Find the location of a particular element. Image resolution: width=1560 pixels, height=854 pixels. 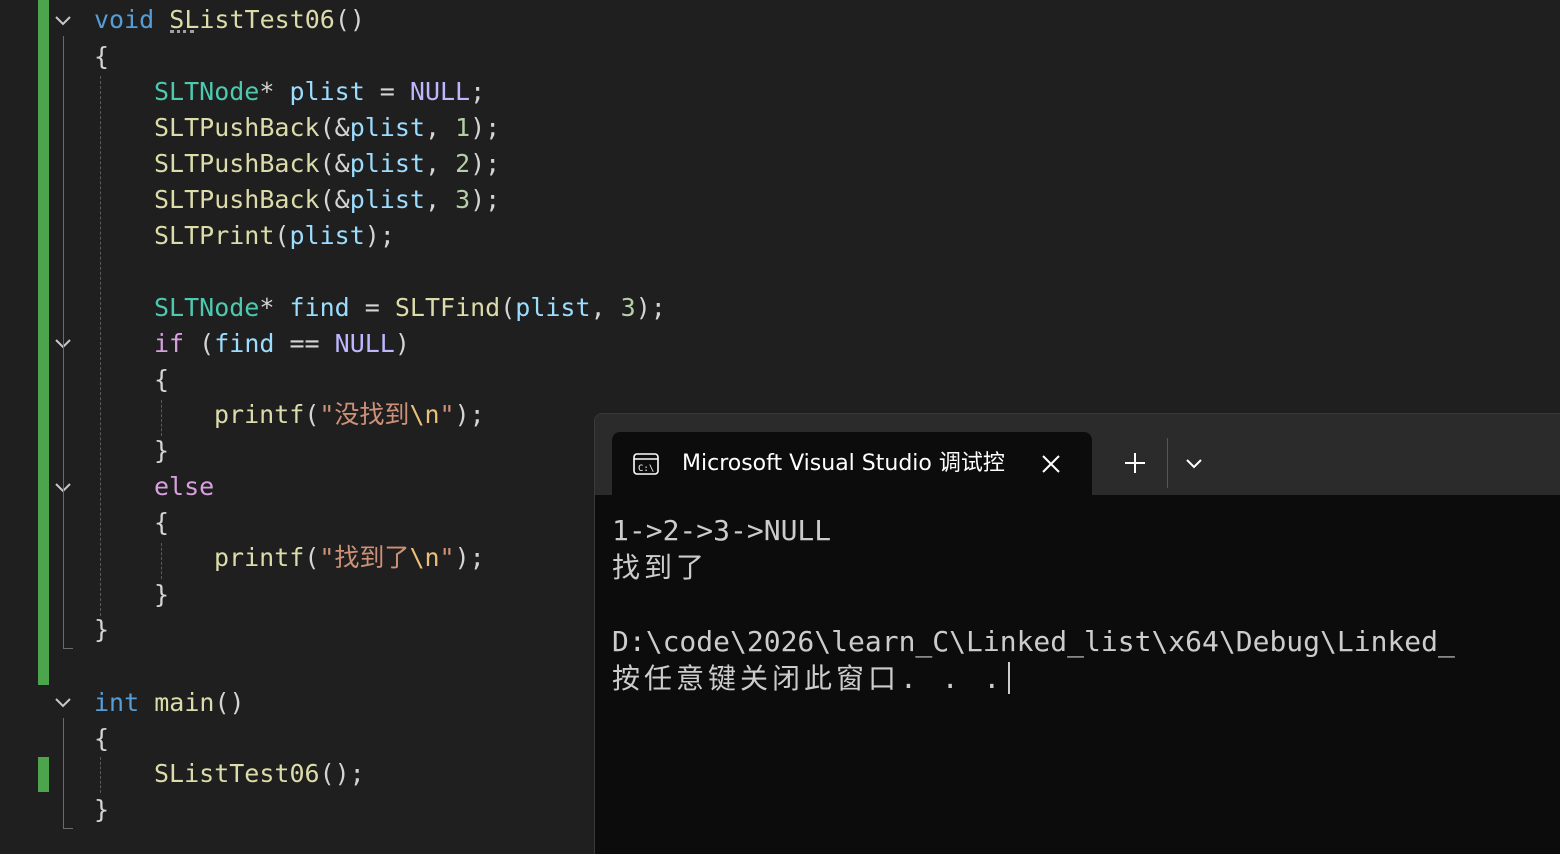

code-token: "没找到 is located at coordinates (364, 414).